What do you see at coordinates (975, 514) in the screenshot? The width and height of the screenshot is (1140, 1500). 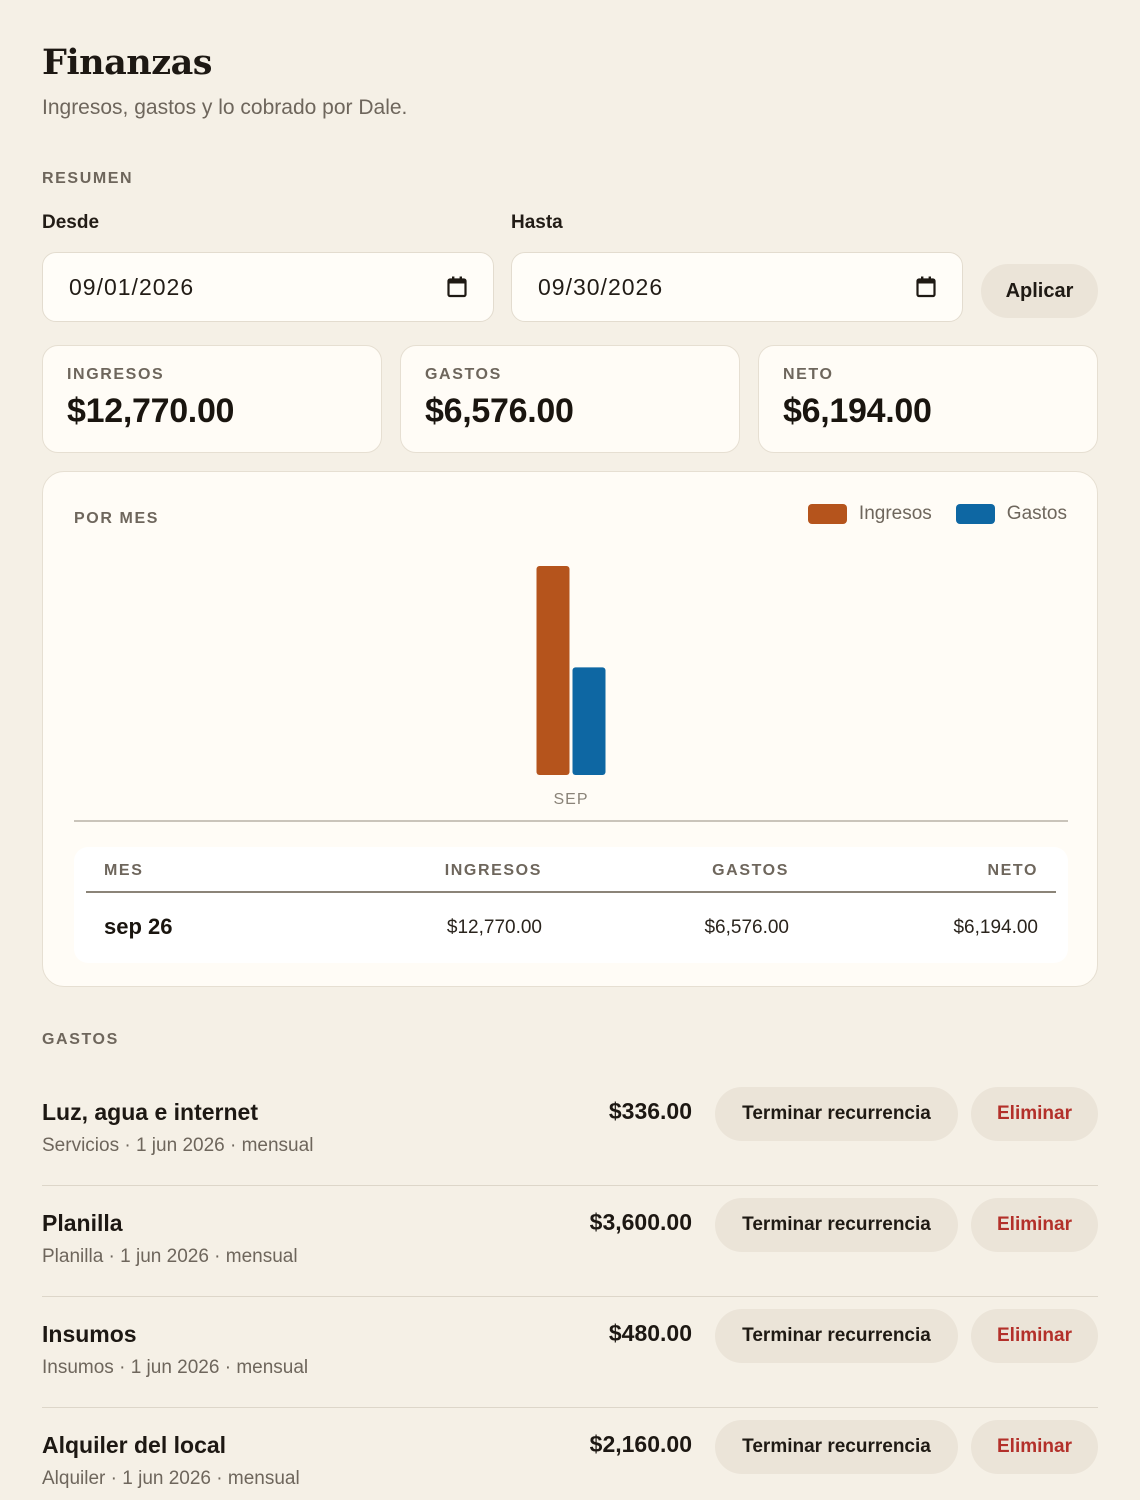 I see `legend-swatch-expenses` at bounding box center [975, 514].